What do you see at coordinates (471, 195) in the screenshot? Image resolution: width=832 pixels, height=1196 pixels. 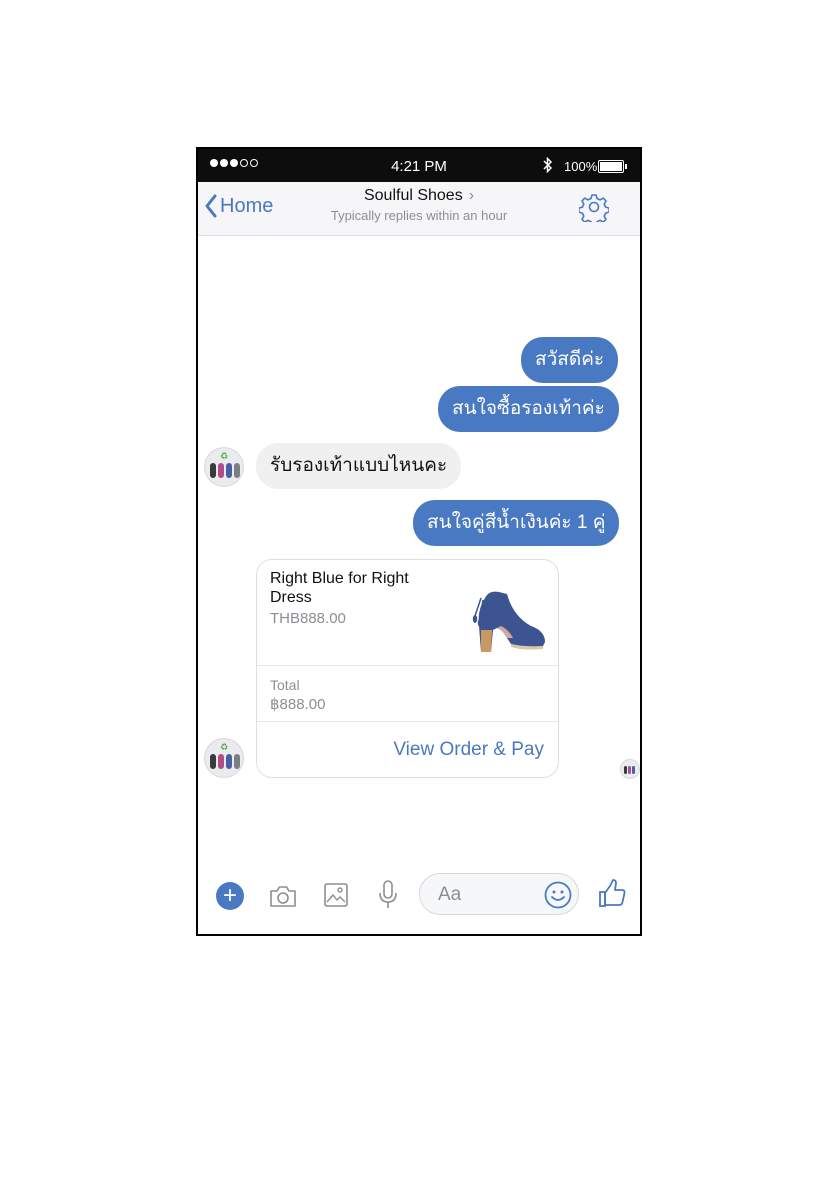 I see `chevron-right-icon: ›` at bounding box center [471, 195].